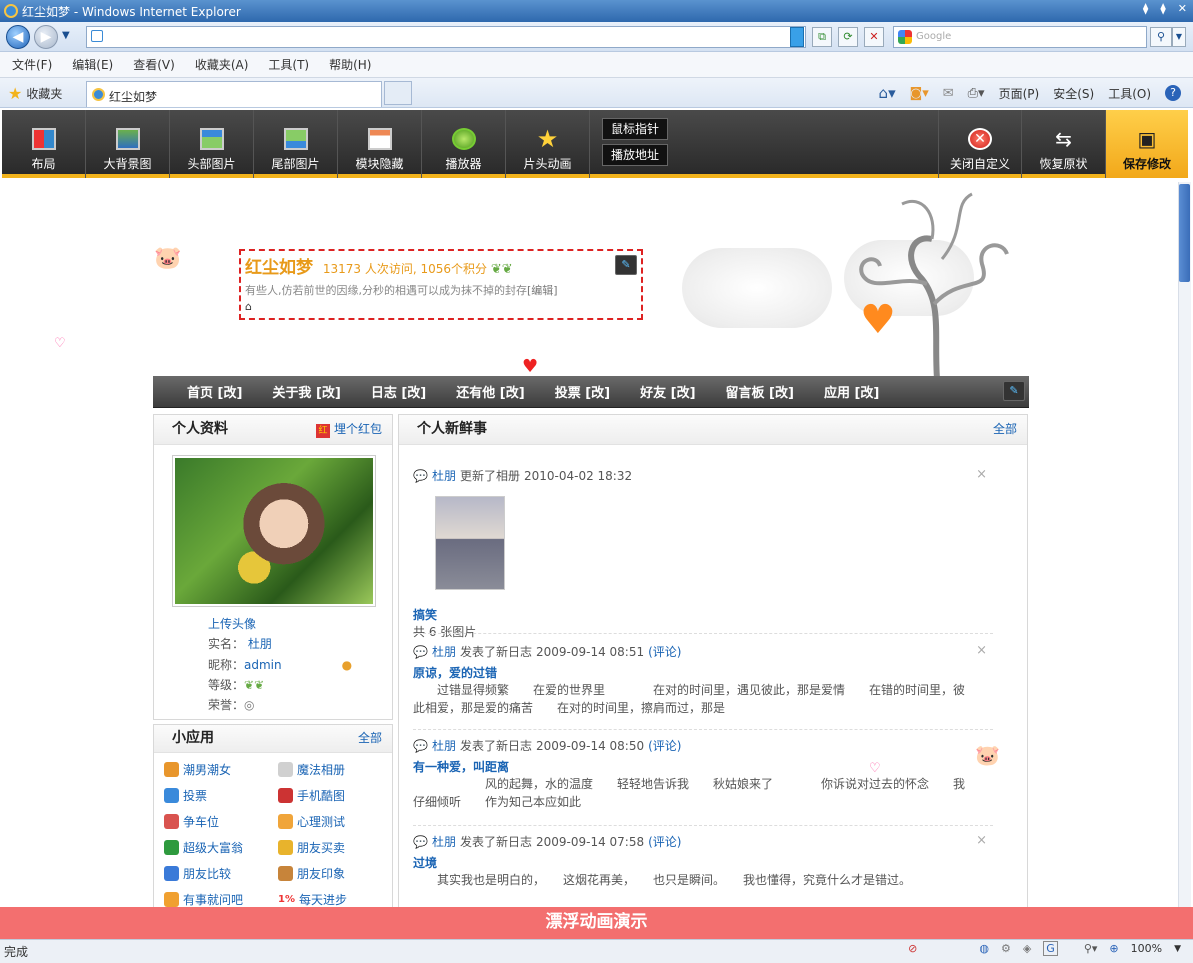  Describe the element at coordinates (350, 64) in the screenshot. I see `menu-help: 帮助(H)` at that location.